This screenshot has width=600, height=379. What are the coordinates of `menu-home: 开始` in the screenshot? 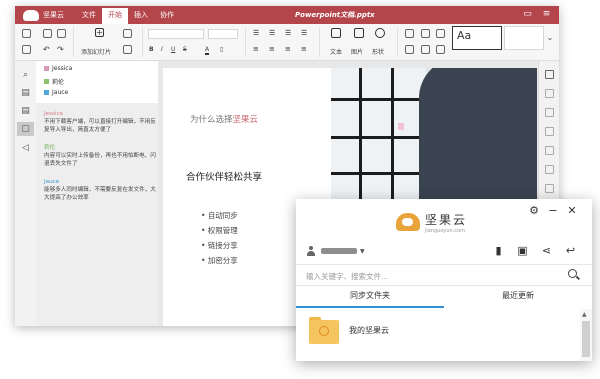 It's located at (115, 16).